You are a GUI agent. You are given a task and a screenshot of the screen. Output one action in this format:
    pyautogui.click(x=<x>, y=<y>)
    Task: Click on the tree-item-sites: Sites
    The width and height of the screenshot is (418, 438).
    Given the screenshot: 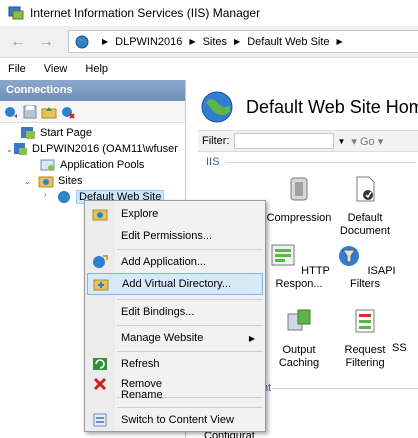 What is the action you would take?
    pyautogui.click(x=60, y=181)
    